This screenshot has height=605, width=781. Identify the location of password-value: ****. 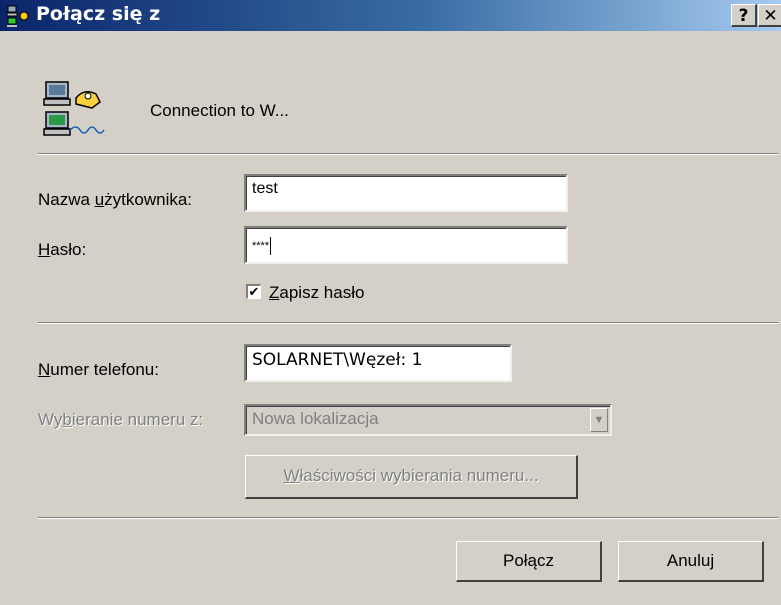
(261, 245).